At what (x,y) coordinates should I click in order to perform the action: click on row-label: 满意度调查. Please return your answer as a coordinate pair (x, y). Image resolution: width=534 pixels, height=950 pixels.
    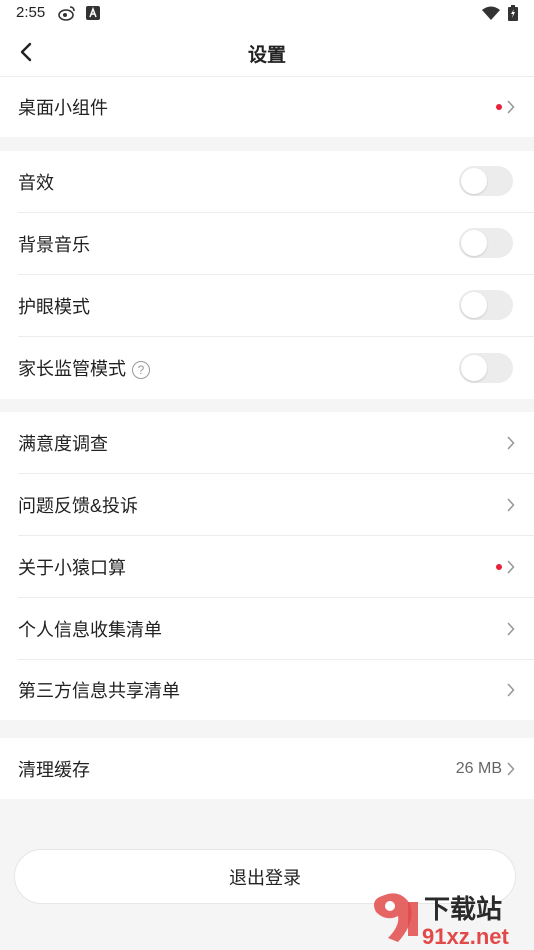
    Looking at the image, I should click on (63, 443).